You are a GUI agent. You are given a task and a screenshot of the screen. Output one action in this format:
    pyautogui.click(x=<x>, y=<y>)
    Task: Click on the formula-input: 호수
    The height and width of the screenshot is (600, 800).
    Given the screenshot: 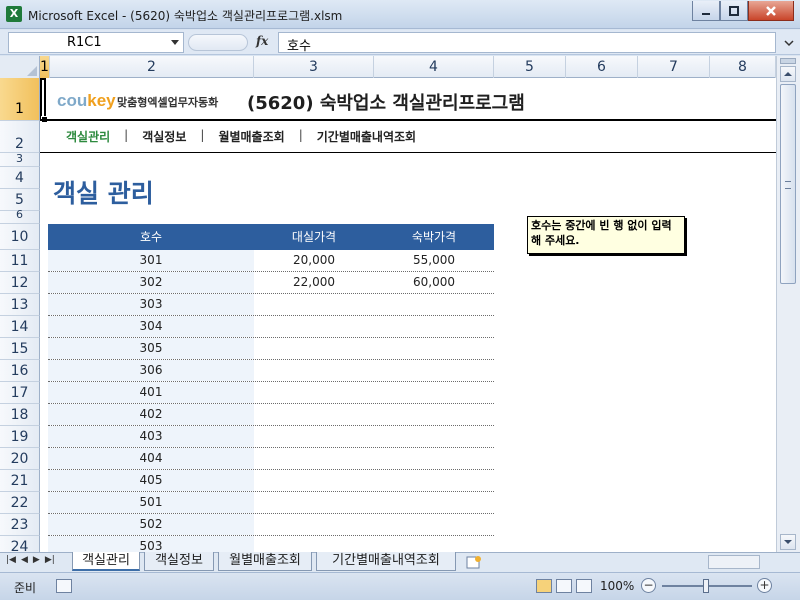 What is the action you would take?
    pyautogui.click(x=527, y=43)
    